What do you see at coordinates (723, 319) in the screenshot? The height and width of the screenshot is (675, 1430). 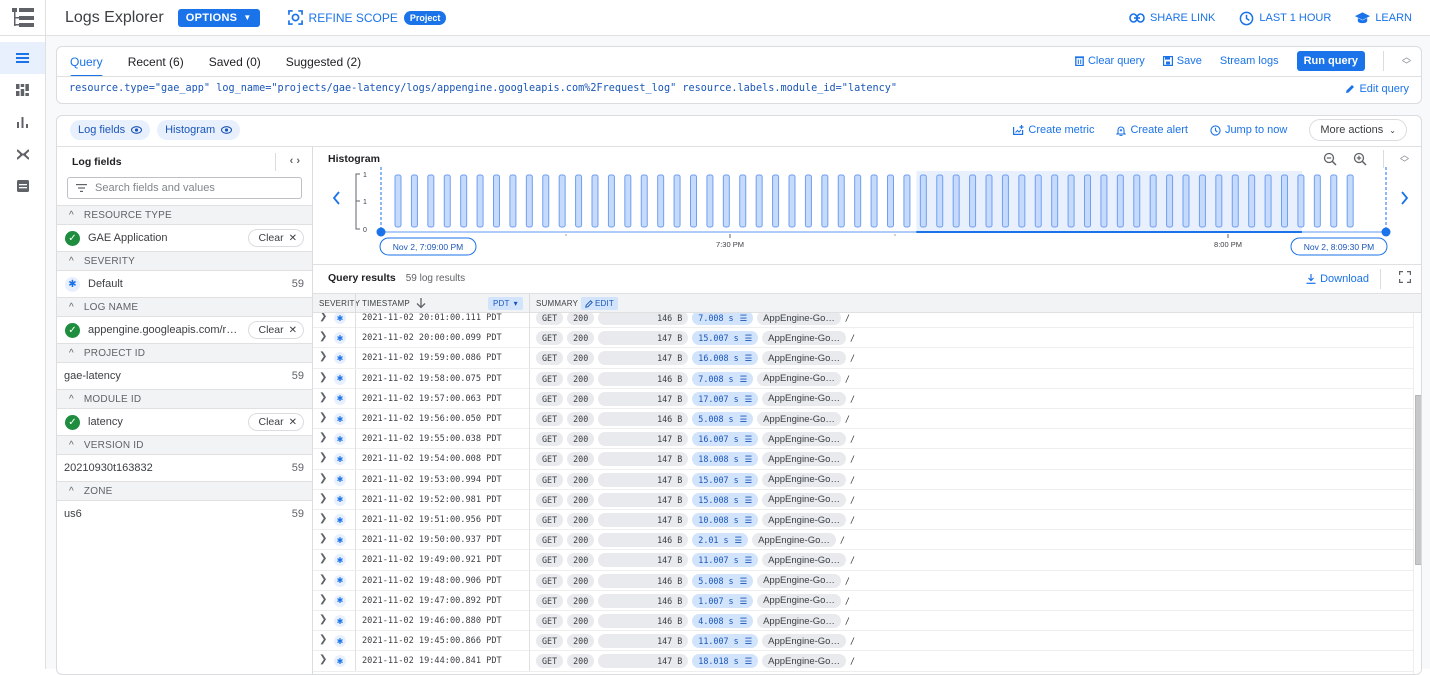 I see `latency-chip: 7.008 s ☰` at bounding box center [723, 319].